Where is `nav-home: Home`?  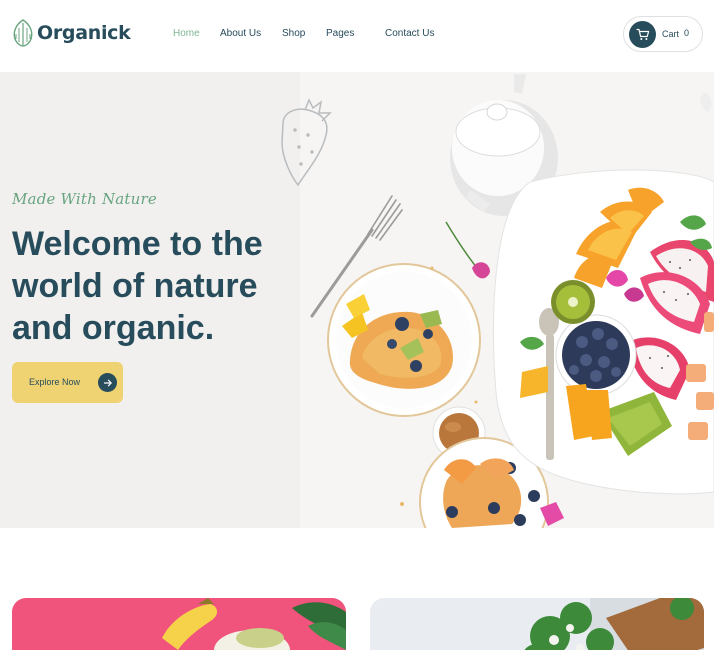 nav-home: Home is located at coordinates (186, 33).